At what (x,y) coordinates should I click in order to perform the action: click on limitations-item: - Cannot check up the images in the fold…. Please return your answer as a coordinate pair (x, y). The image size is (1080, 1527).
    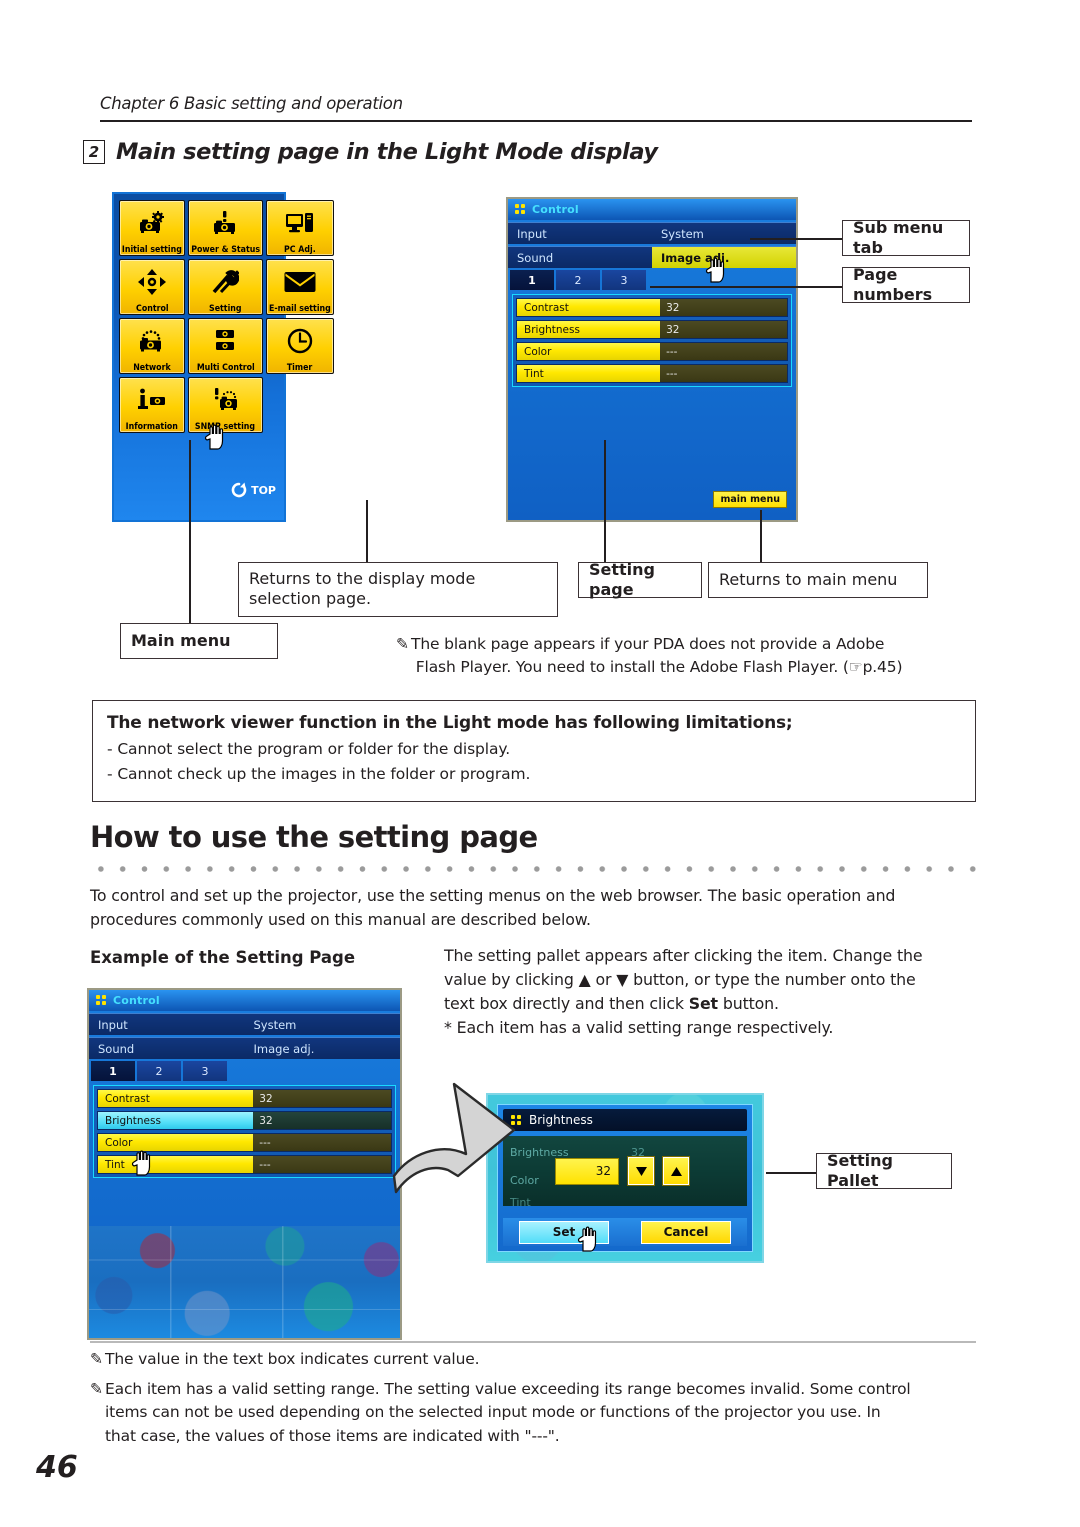
    Looking at the image, I should click on (319, 774).